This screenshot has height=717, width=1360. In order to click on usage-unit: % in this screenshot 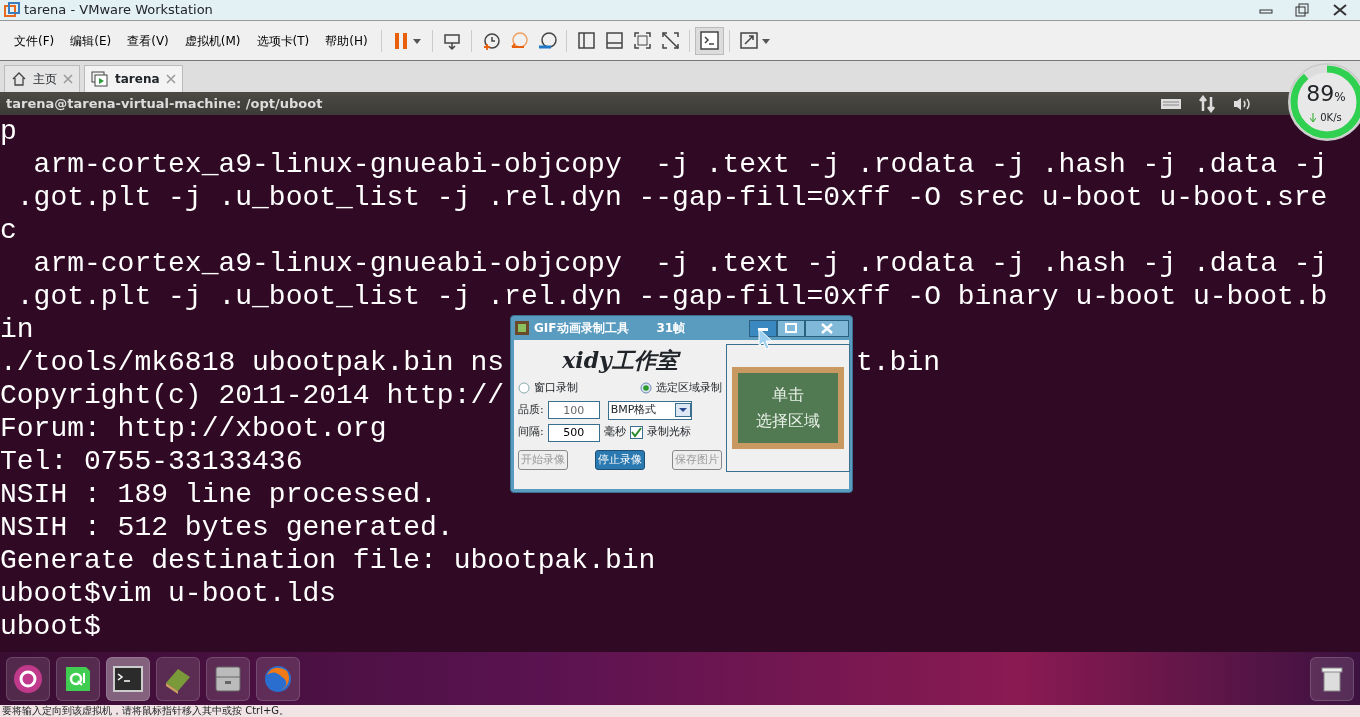, I will do `click(1340, 97)`.